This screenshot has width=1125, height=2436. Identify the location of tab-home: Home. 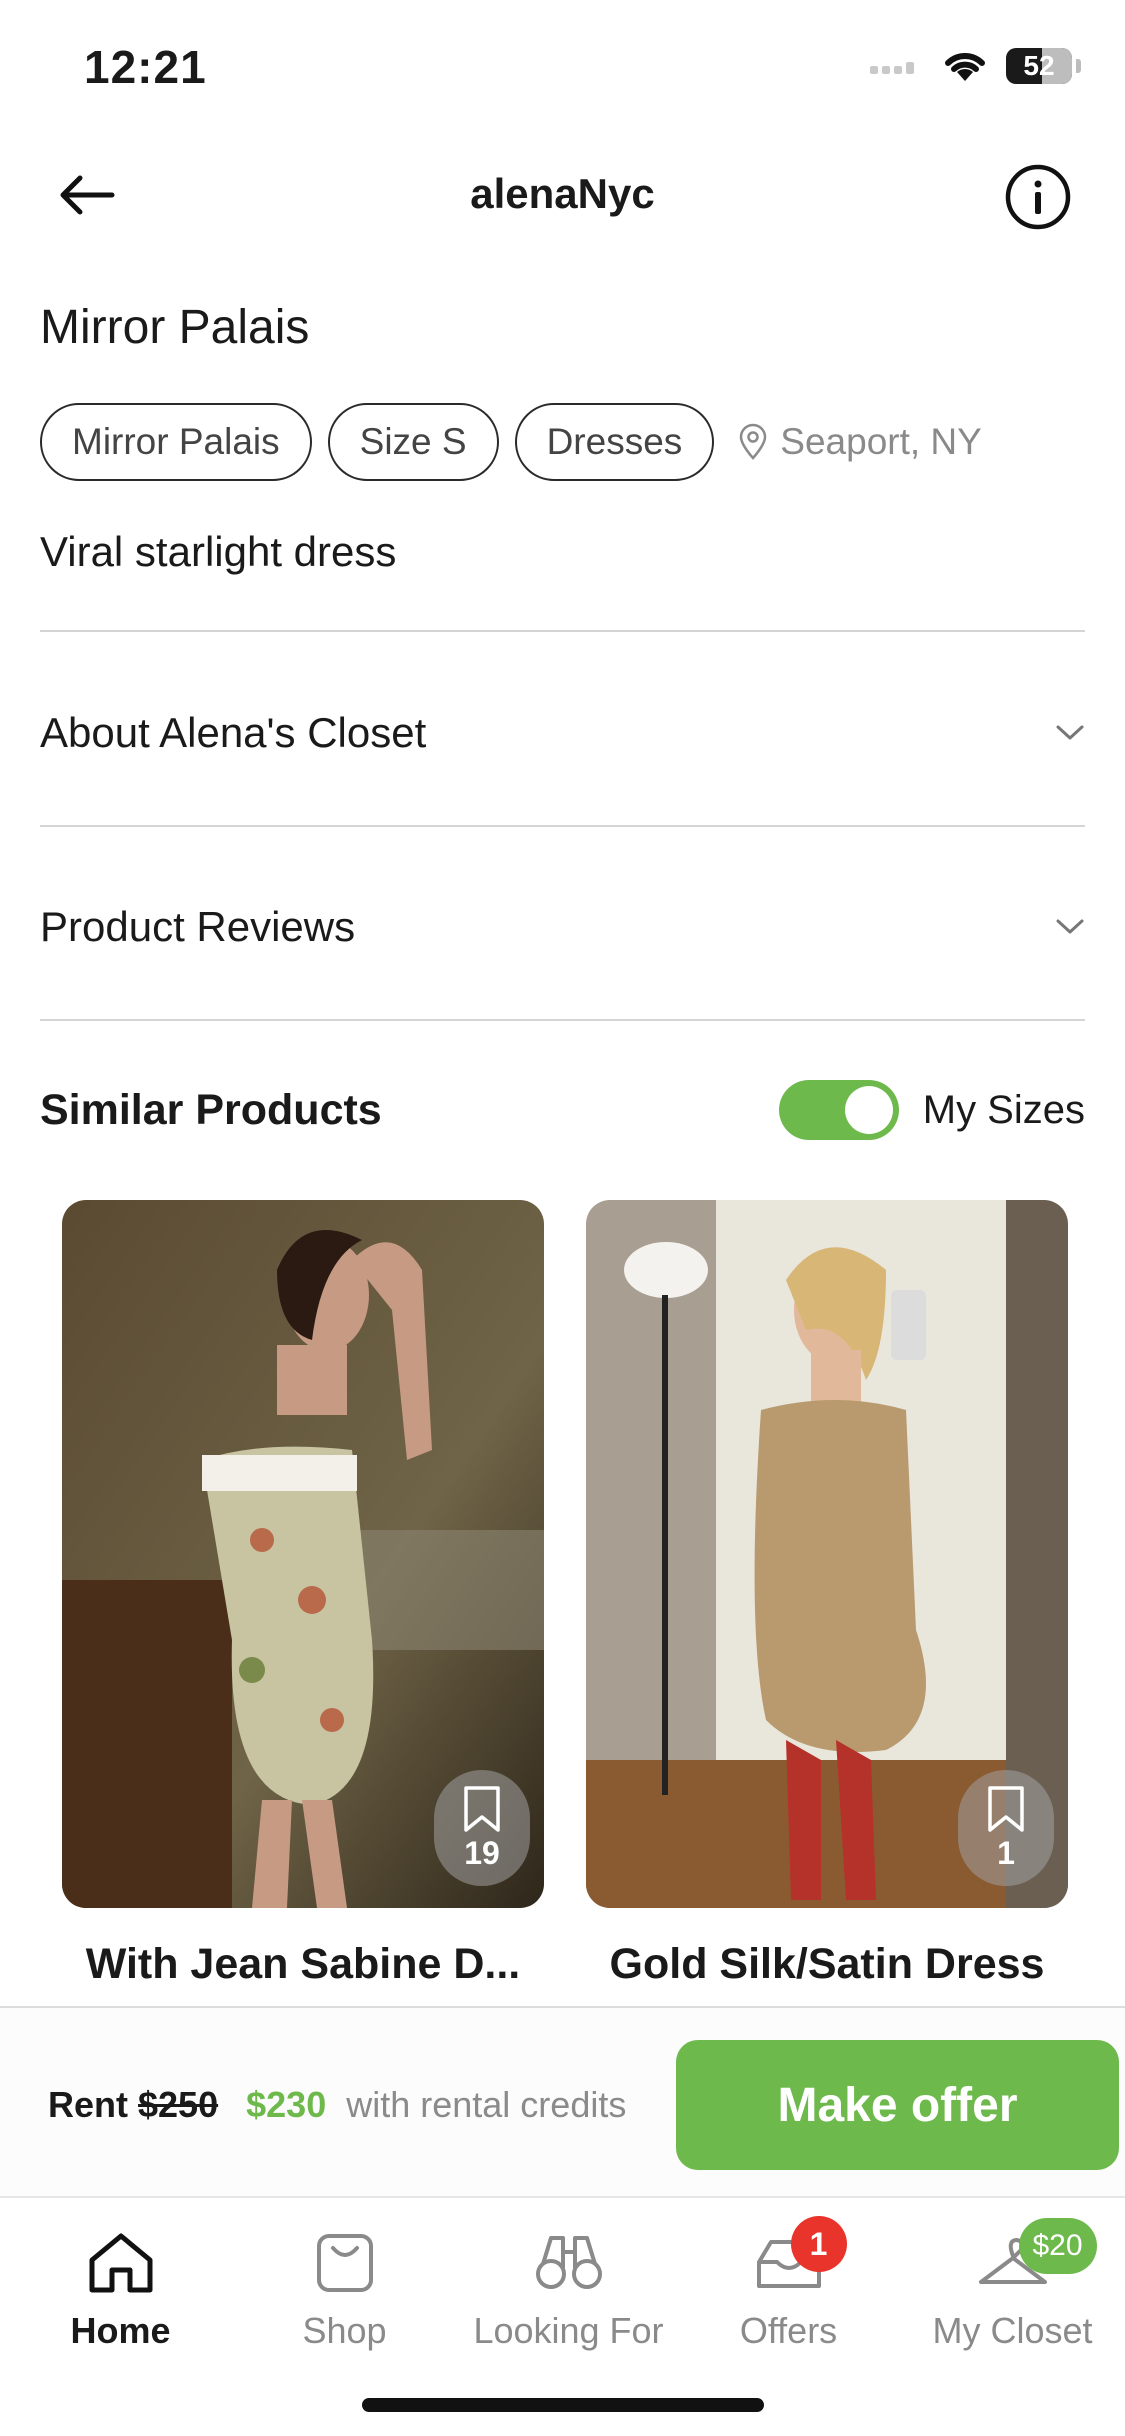
(120, 2288).